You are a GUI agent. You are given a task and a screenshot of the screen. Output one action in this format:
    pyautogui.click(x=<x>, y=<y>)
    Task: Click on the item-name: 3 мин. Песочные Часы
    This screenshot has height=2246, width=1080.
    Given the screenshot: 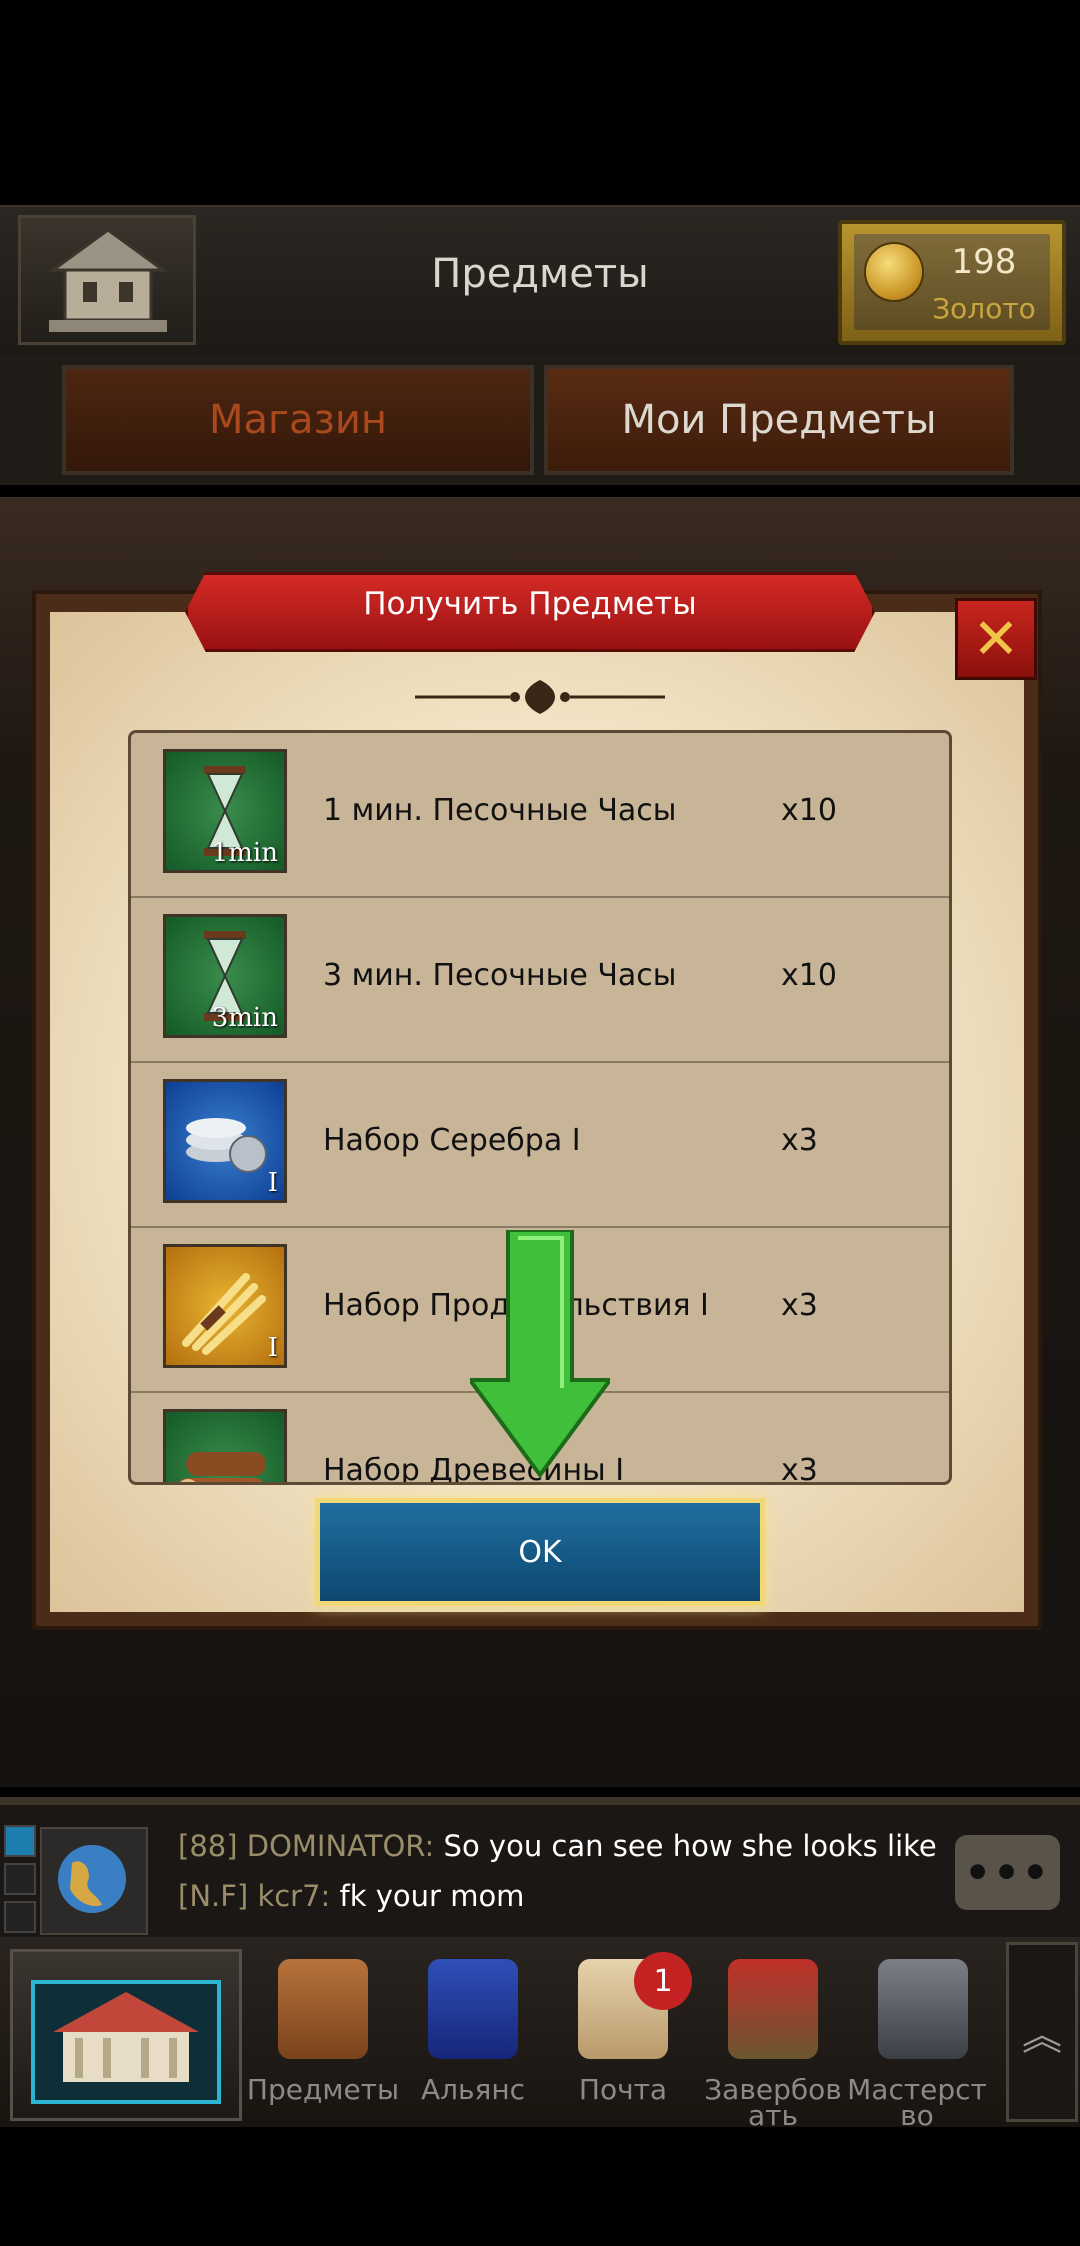 What is the action you would take?
    pyautogui.click(x=500, y=975)
    